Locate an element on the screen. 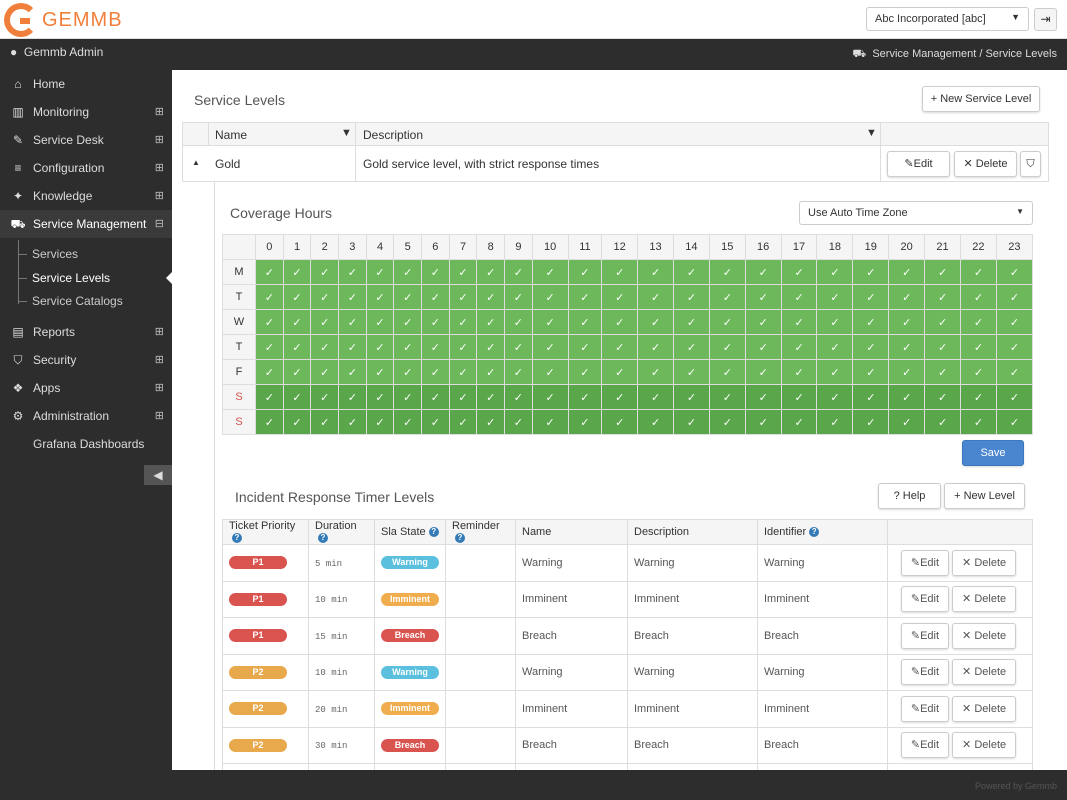 Image resolution: width=1067 pixels, height=800 pixels. day-header: T is located at coordinates (239, 347).